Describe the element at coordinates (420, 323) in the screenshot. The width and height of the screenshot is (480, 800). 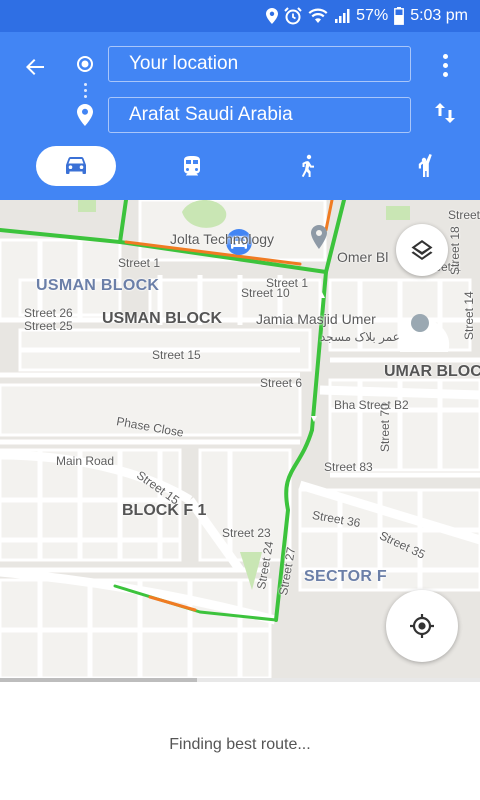
I see `mosque-pin-icon` at that location.